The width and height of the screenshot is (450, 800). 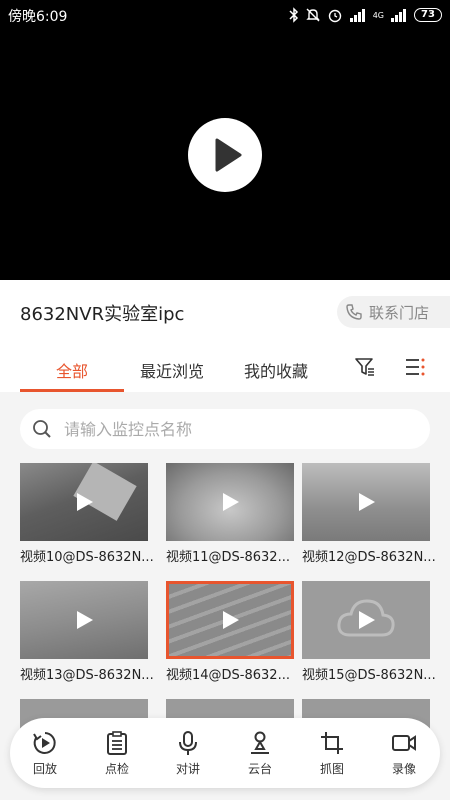 What do you see at coordinates (187, 769) in the screenshot?
I see `intercom-label: 对讲` at bounding box center [187, 769].